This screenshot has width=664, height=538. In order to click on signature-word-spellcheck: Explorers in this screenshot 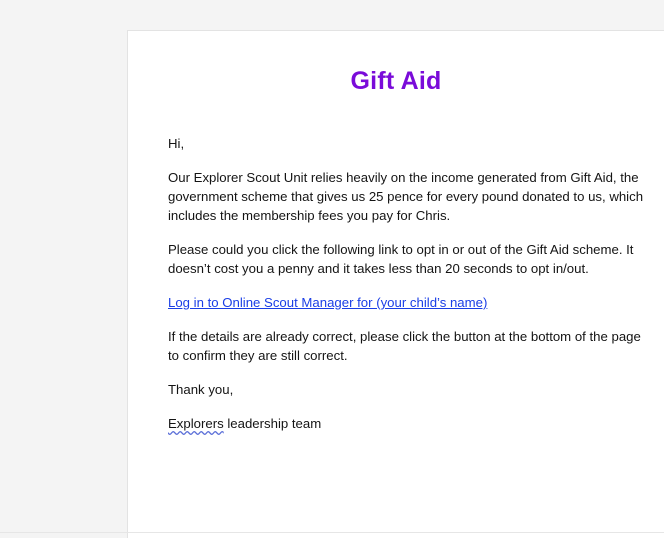, I will do `click(196, 423)`.